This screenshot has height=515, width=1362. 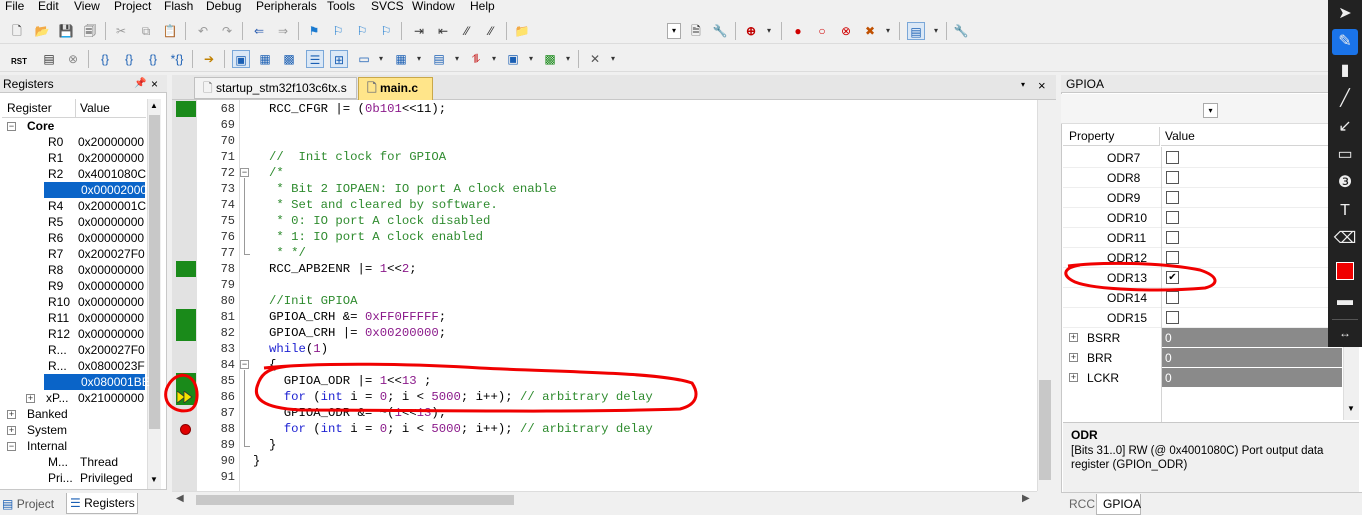 I want to click on internal-node: Internal, so click(x=47, y=446).